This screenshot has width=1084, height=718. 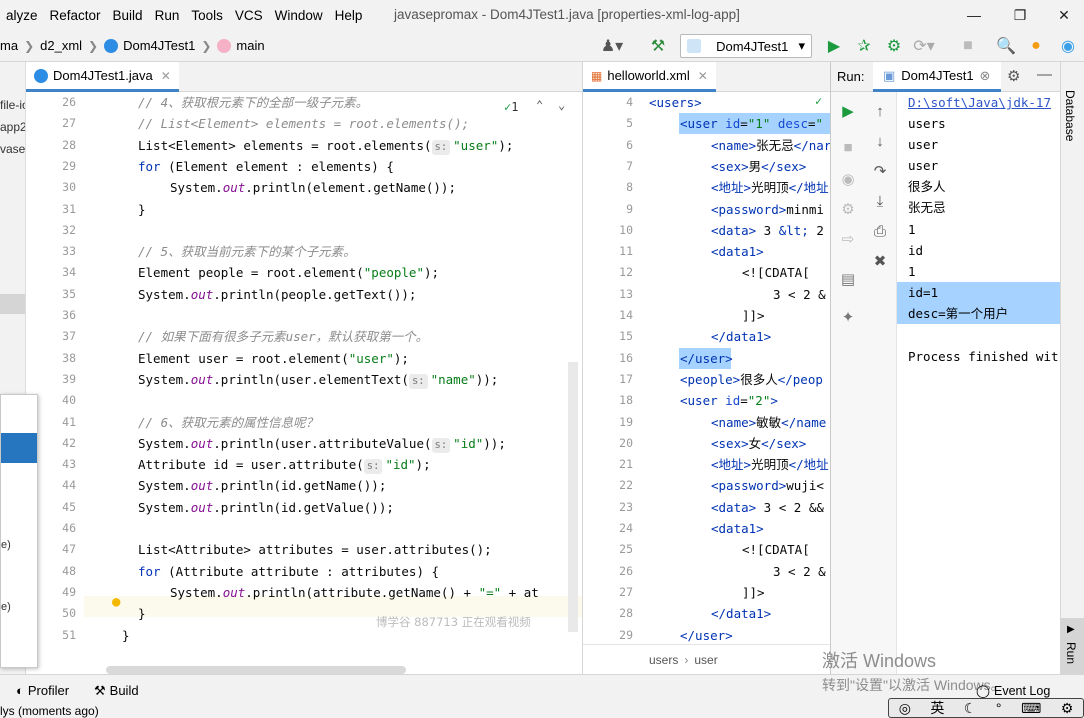 What do you see at coordinates (834, 46) in the screenshot?
I see `run-icon: ▶` at bounding box center [834, 46].